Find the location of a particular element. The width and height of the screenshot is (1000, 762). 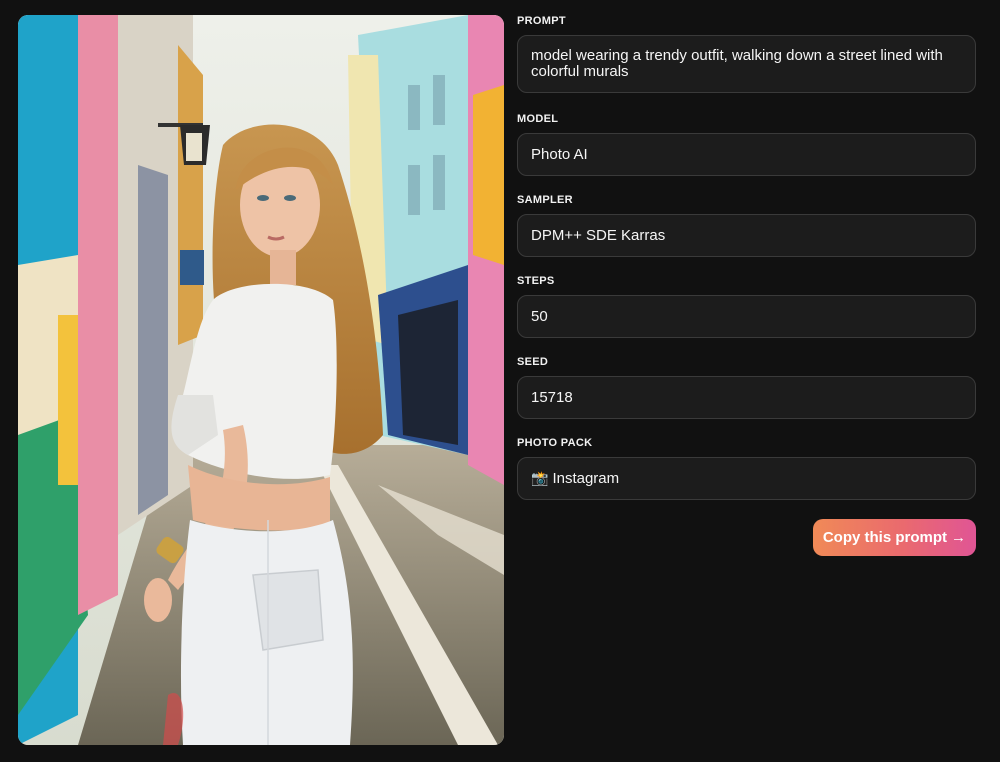

sampler-group: SAMPLER DPM++ SDE Karras is located at coordinates (746, 225).